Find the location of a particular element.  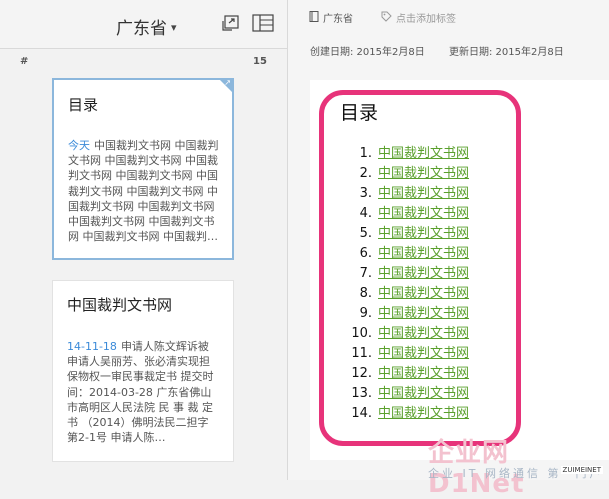

toc-item: 3. 中国裁判文书网 is located at coordinates (403, 194).